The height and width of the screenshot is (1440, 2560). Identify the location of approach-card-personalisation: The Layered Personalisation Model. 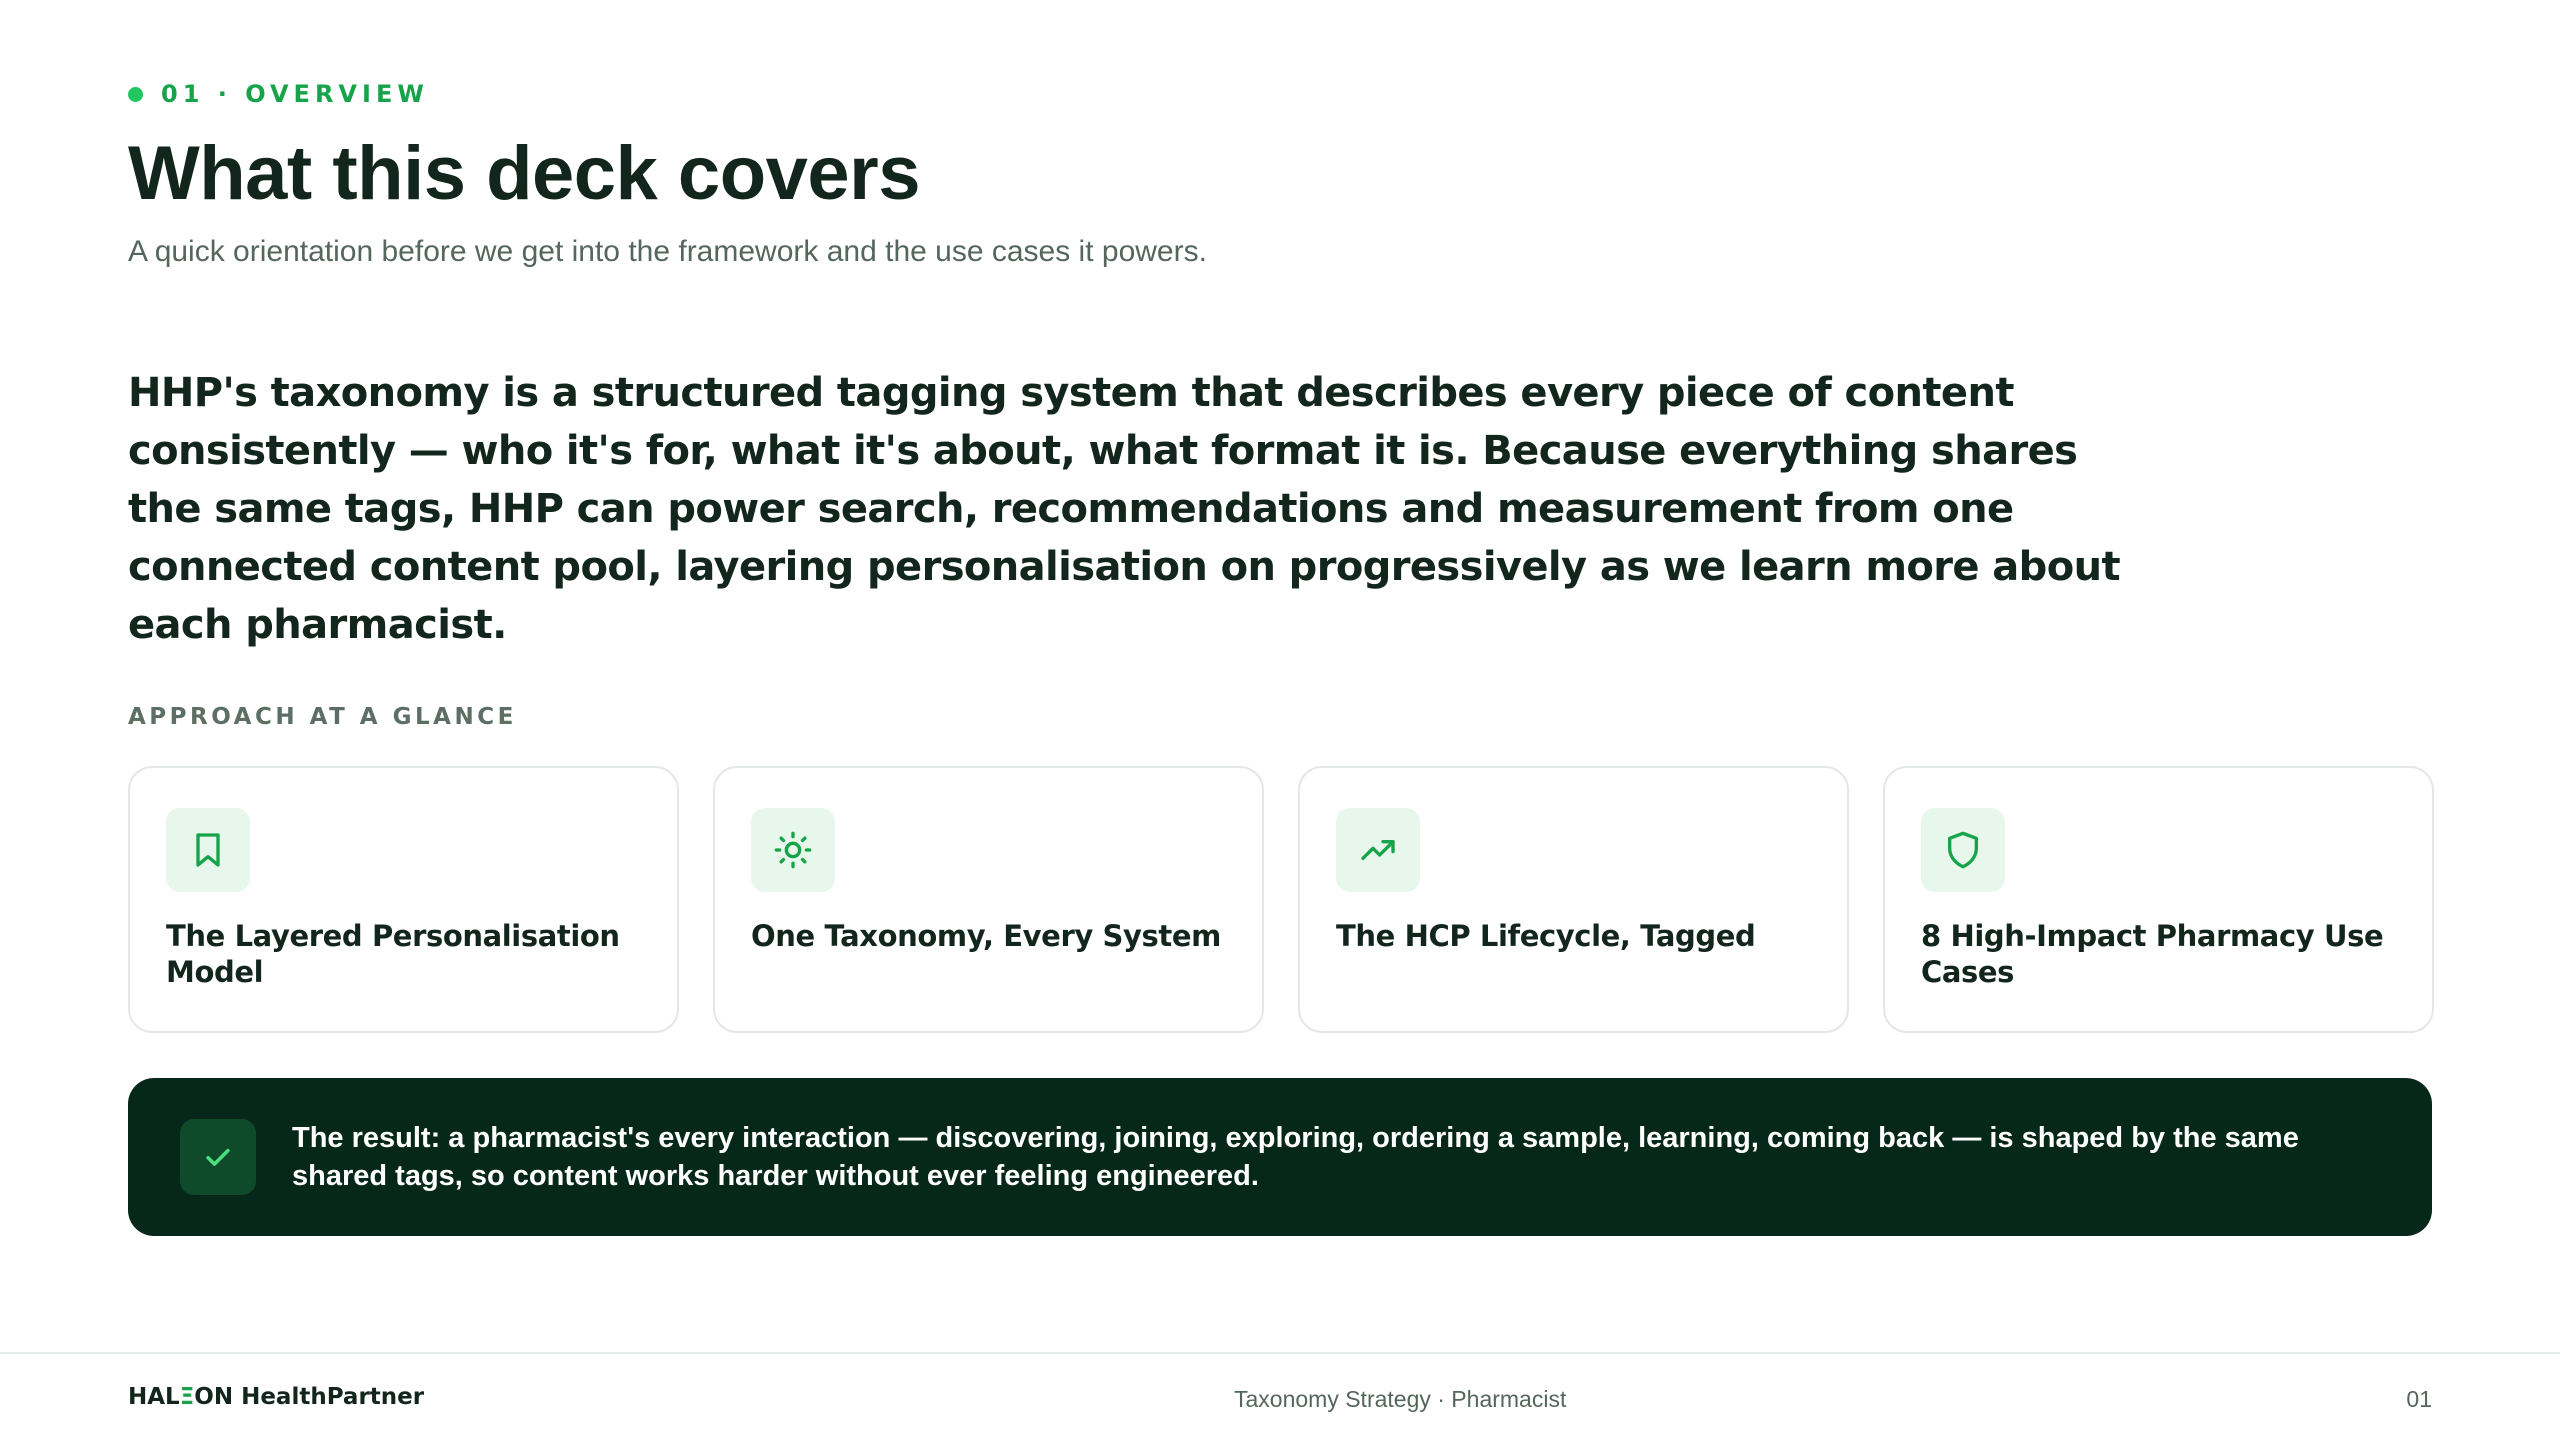
(403, 899).